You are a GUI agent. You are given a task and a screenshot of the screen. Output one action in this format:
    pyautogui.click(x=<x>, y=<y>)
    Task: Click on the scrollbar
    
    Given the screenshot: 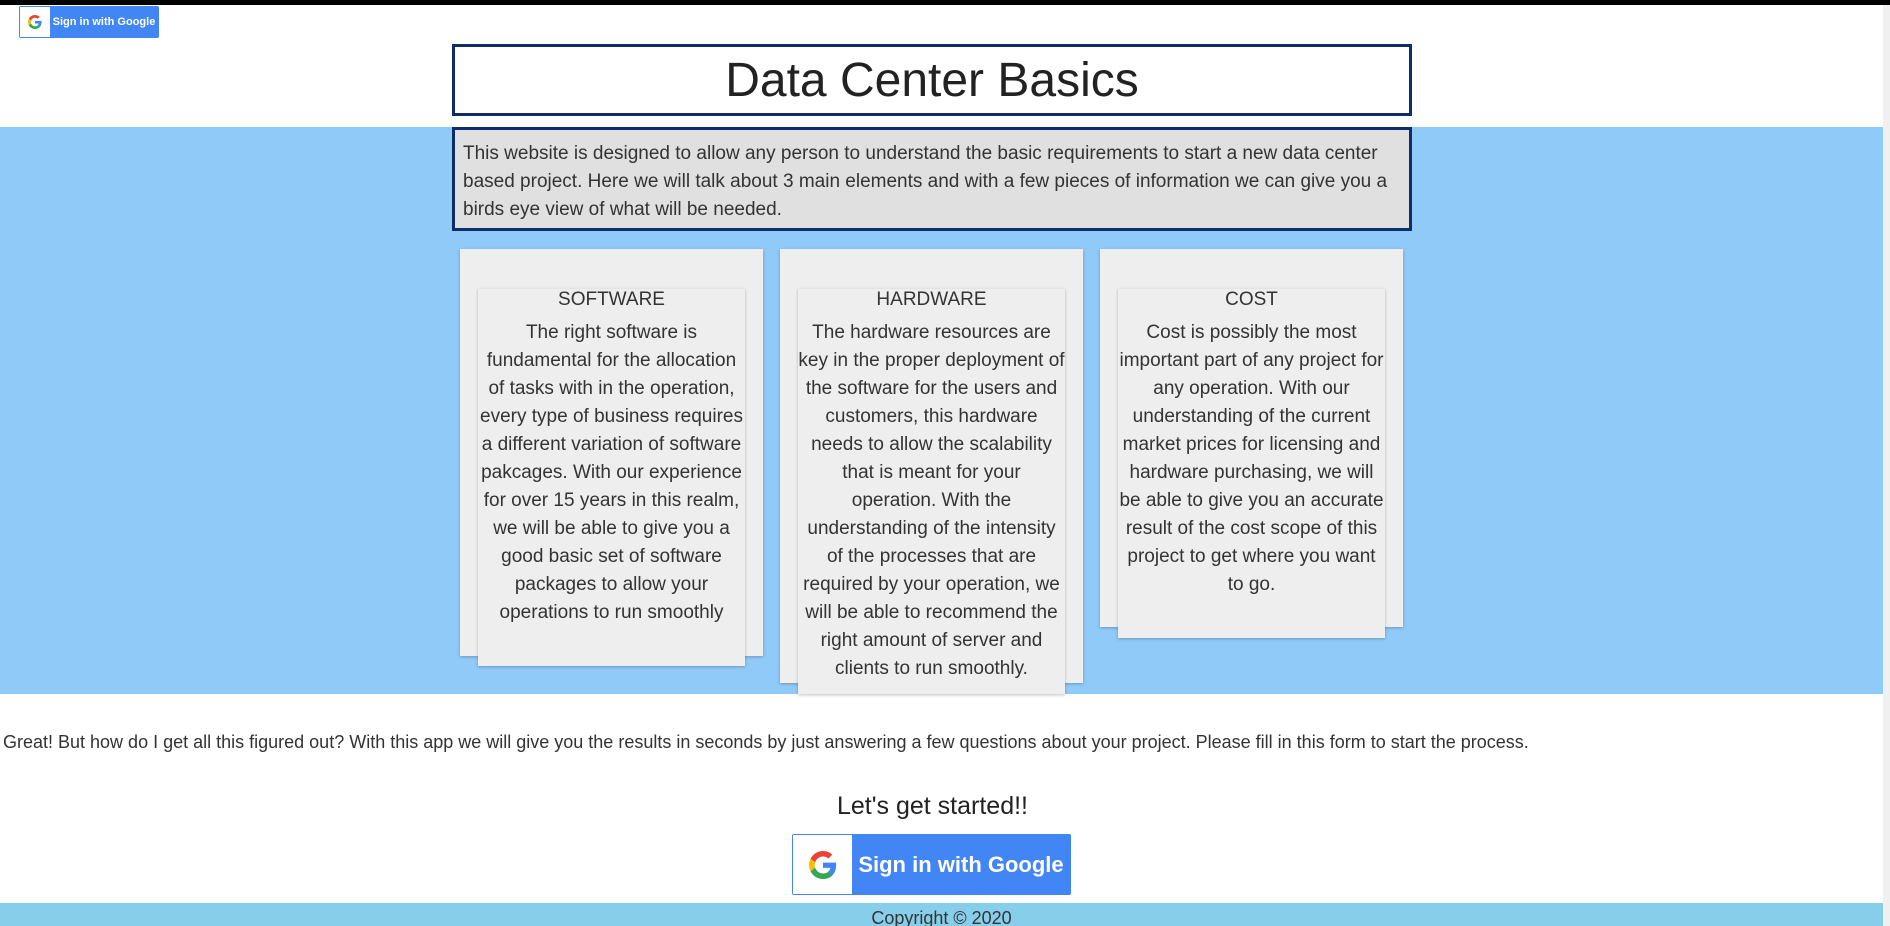 What is the action you would take?
    pyautogui.click(x=1886, y=465)
    